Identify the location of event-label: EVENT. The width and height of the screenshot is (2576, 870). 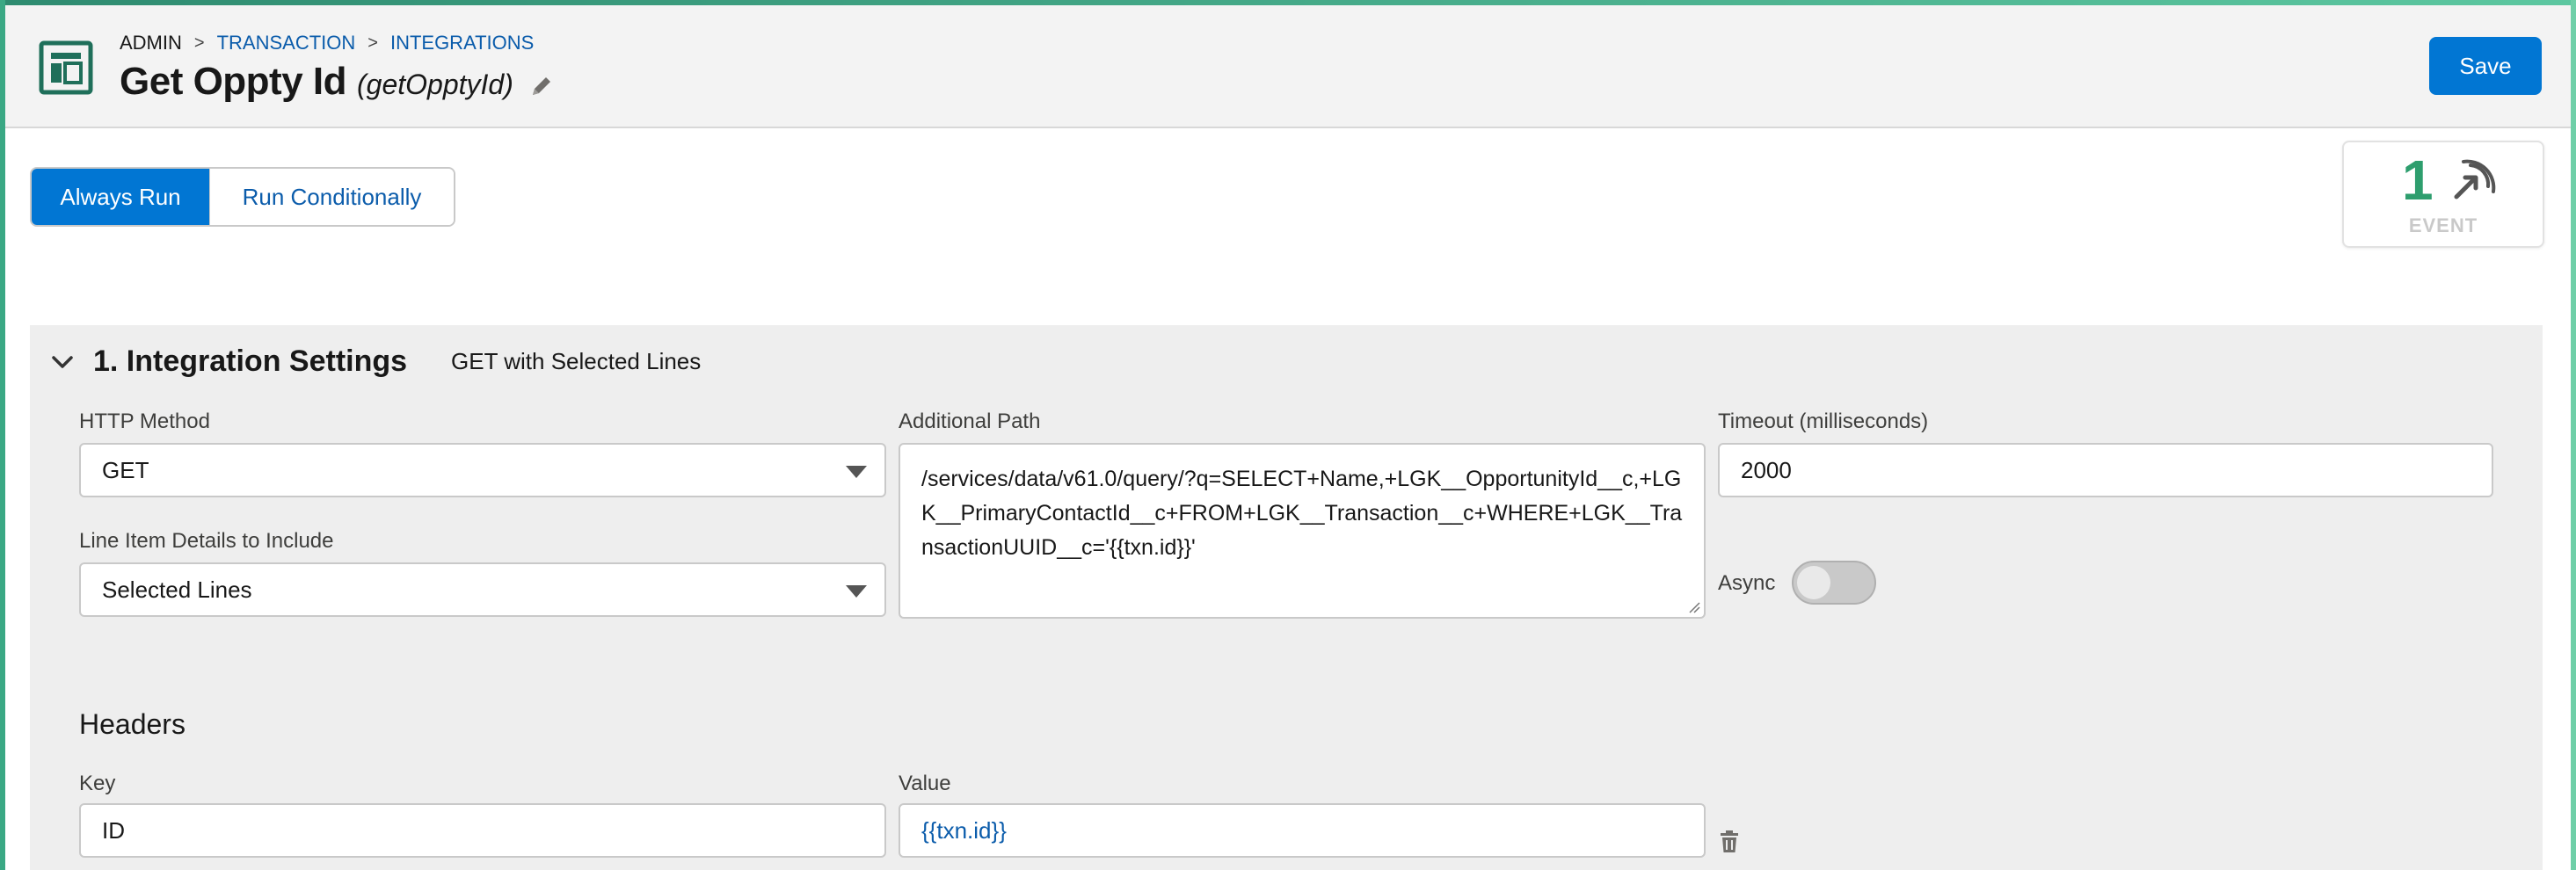
(2443, 225).